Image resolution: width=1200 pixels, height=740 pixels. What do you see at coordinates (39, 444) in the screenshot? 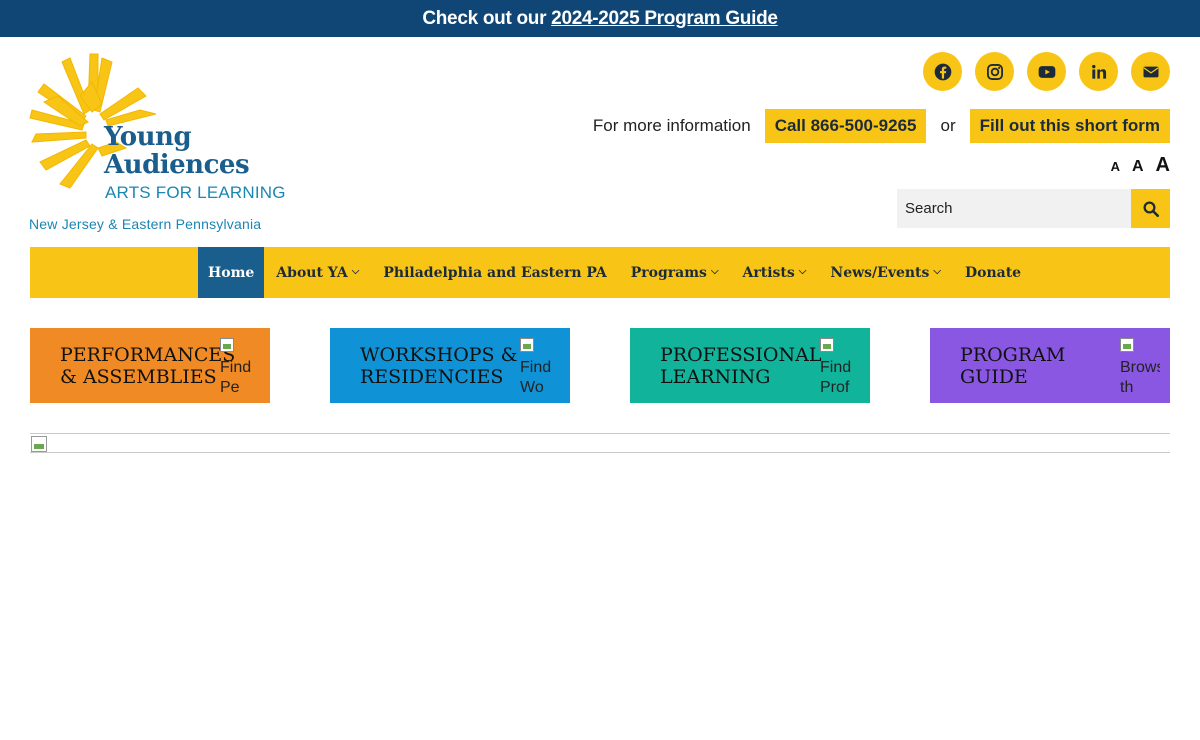
I see `broken-image-icon` at bounding box center [39, 444].